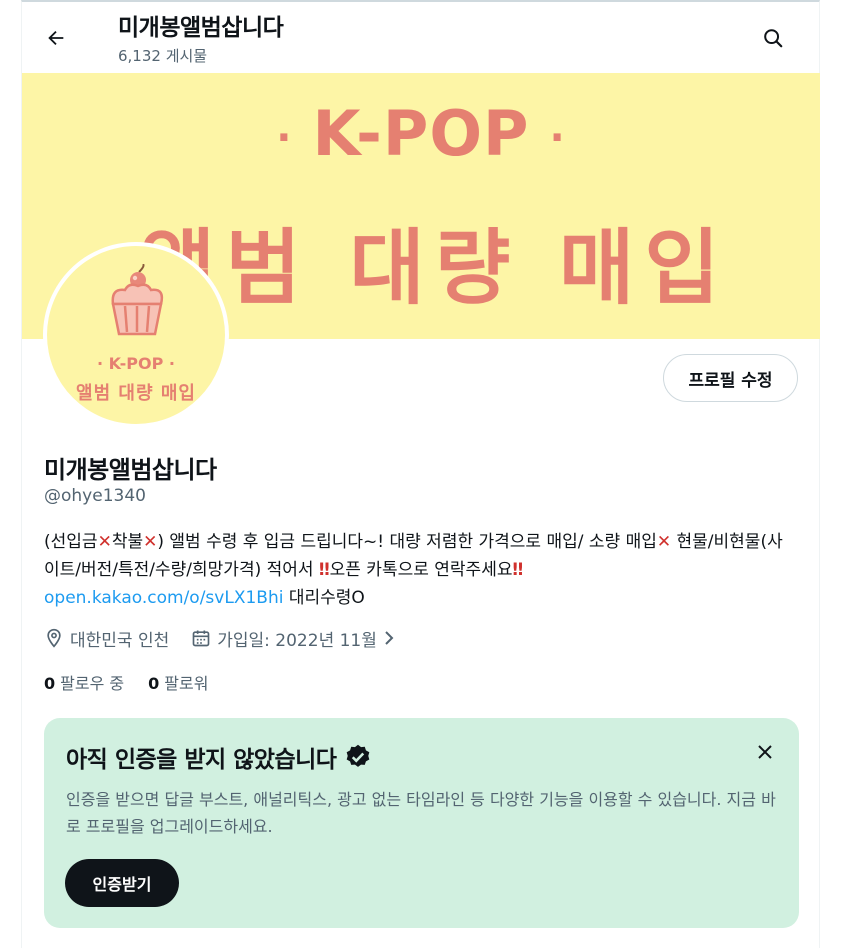 The image size is (850, 948). I want to click on followers-link: 0 팔로워, so click(178, 682).